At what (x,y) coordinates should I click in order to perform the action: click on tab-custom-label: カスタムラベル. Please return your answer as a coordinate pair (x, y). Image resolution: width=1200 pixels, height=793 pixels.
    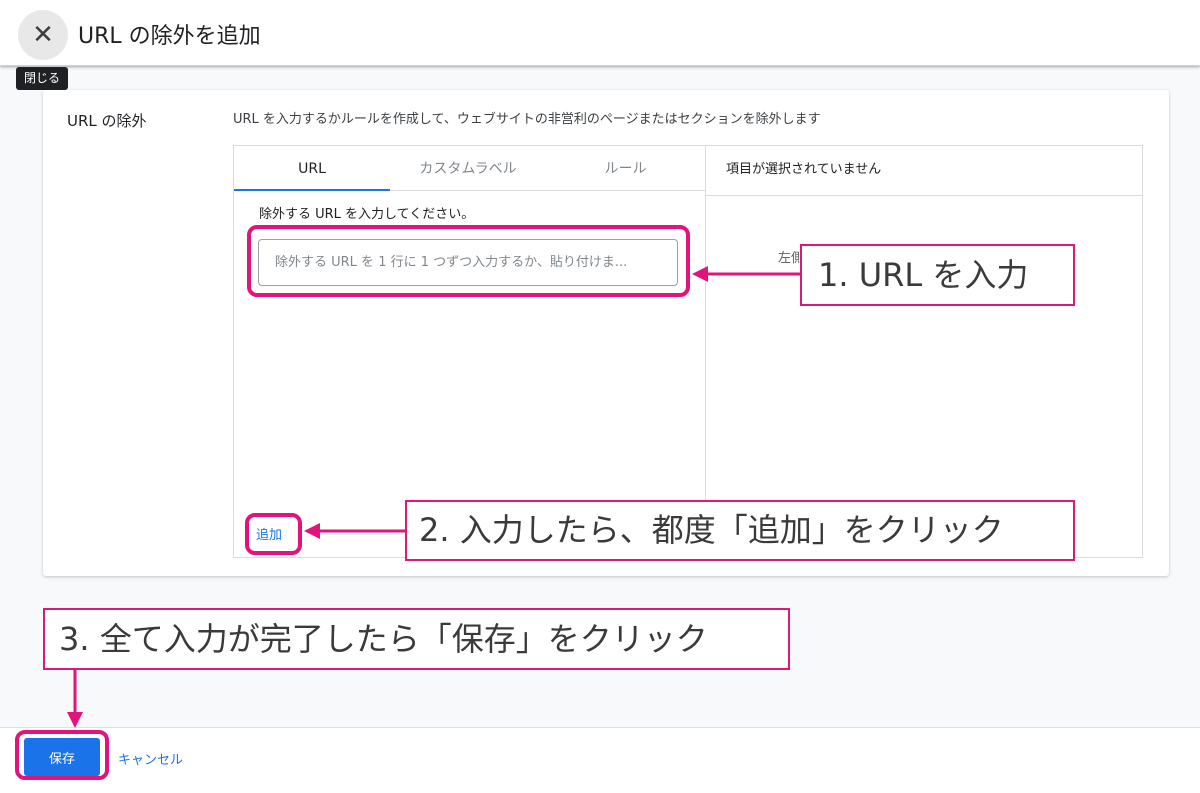
    Looking at the image, I should click on (468, 168).